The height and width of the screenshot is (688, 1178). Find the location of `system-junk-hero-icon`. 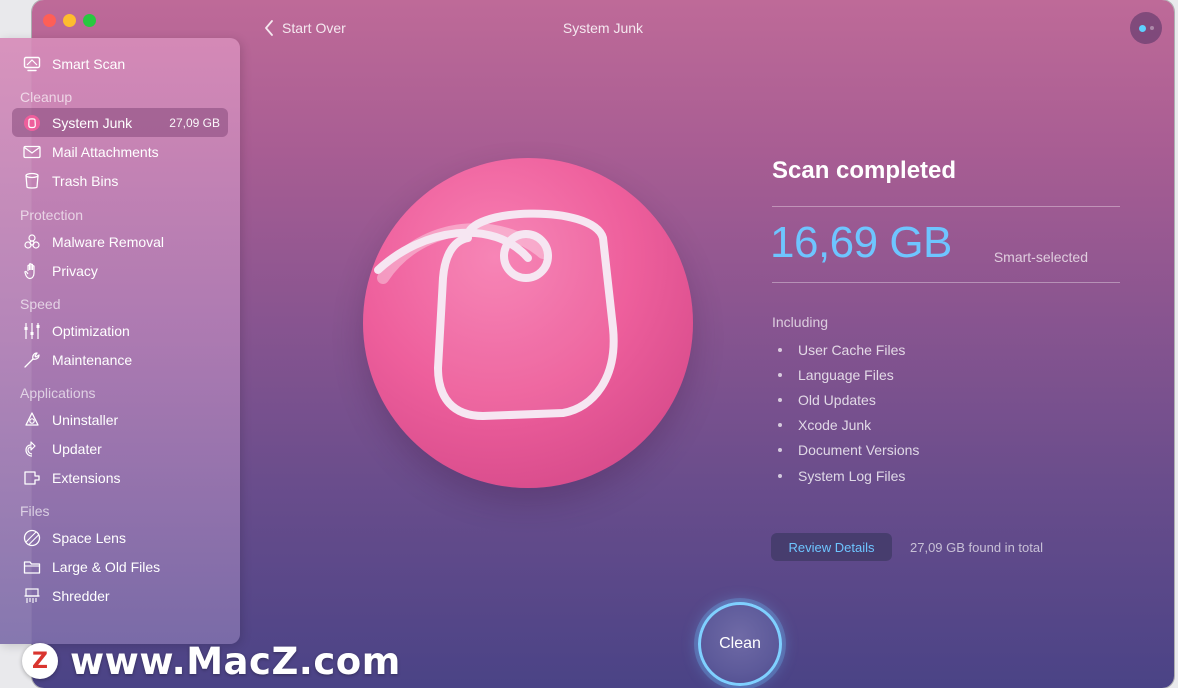

system-junk-hero-icon is located at coordinates (528, 323).